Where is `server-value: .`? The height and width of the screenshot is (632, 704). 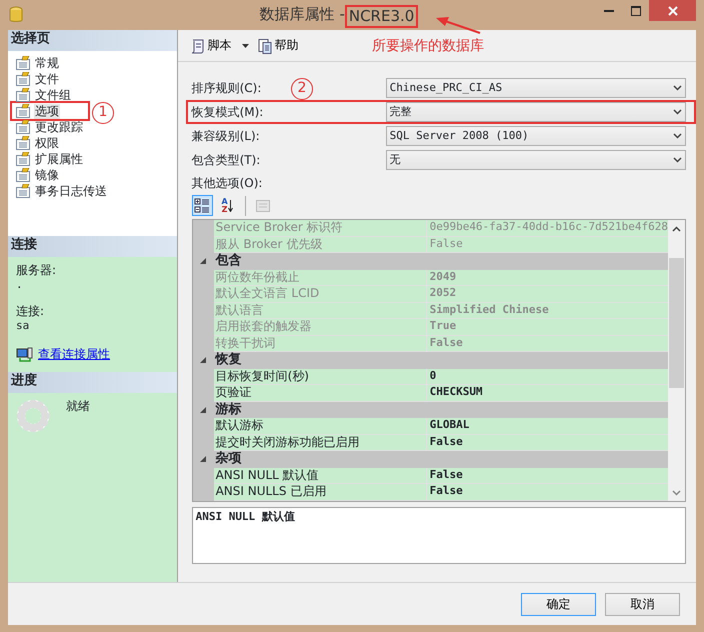 server-value: . is located at coordinates (20, 285).